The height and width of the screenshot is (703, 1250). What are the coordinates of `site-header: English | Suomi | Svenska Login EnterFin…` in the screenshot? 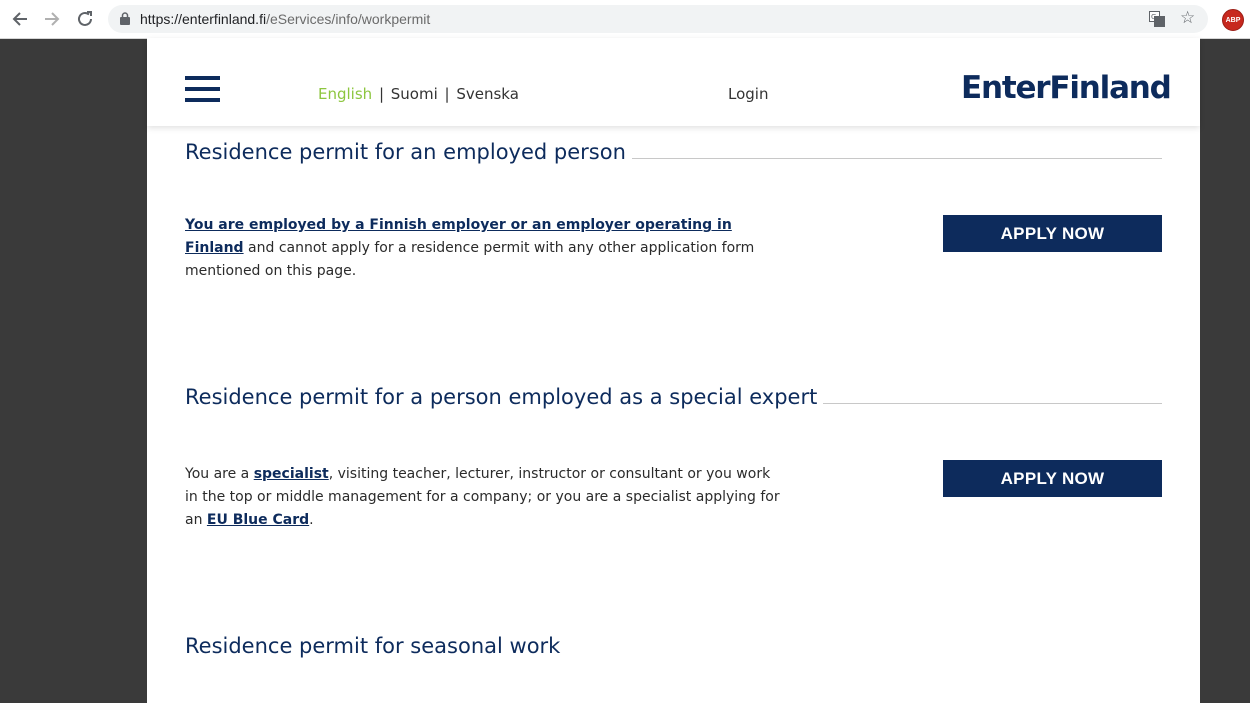 It's located at (673, 82).